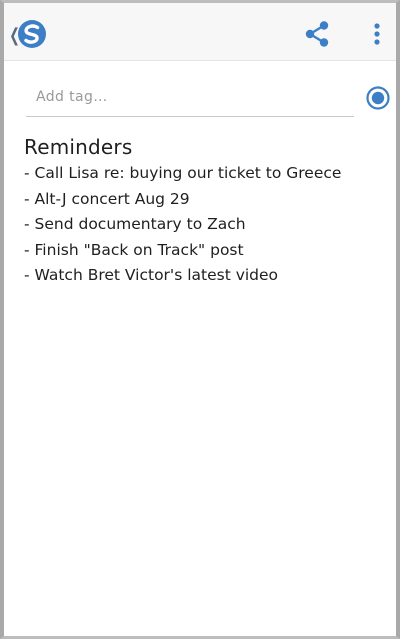  What do you see at coordinates (107, 198) in the screenshot?
I see `note-line: - Alt-J concert Aug 29` at bounding box center [107, 198].